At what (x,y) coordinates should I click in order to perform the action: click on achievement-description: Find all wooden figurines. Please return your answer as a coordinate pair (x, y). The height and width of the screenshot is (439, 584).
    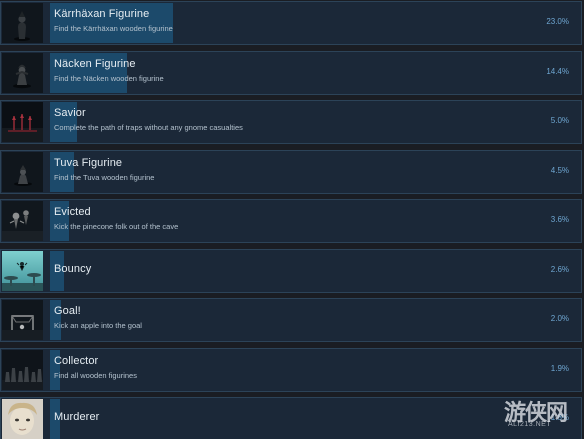
    Looking at the image, I should click on (95, 375).